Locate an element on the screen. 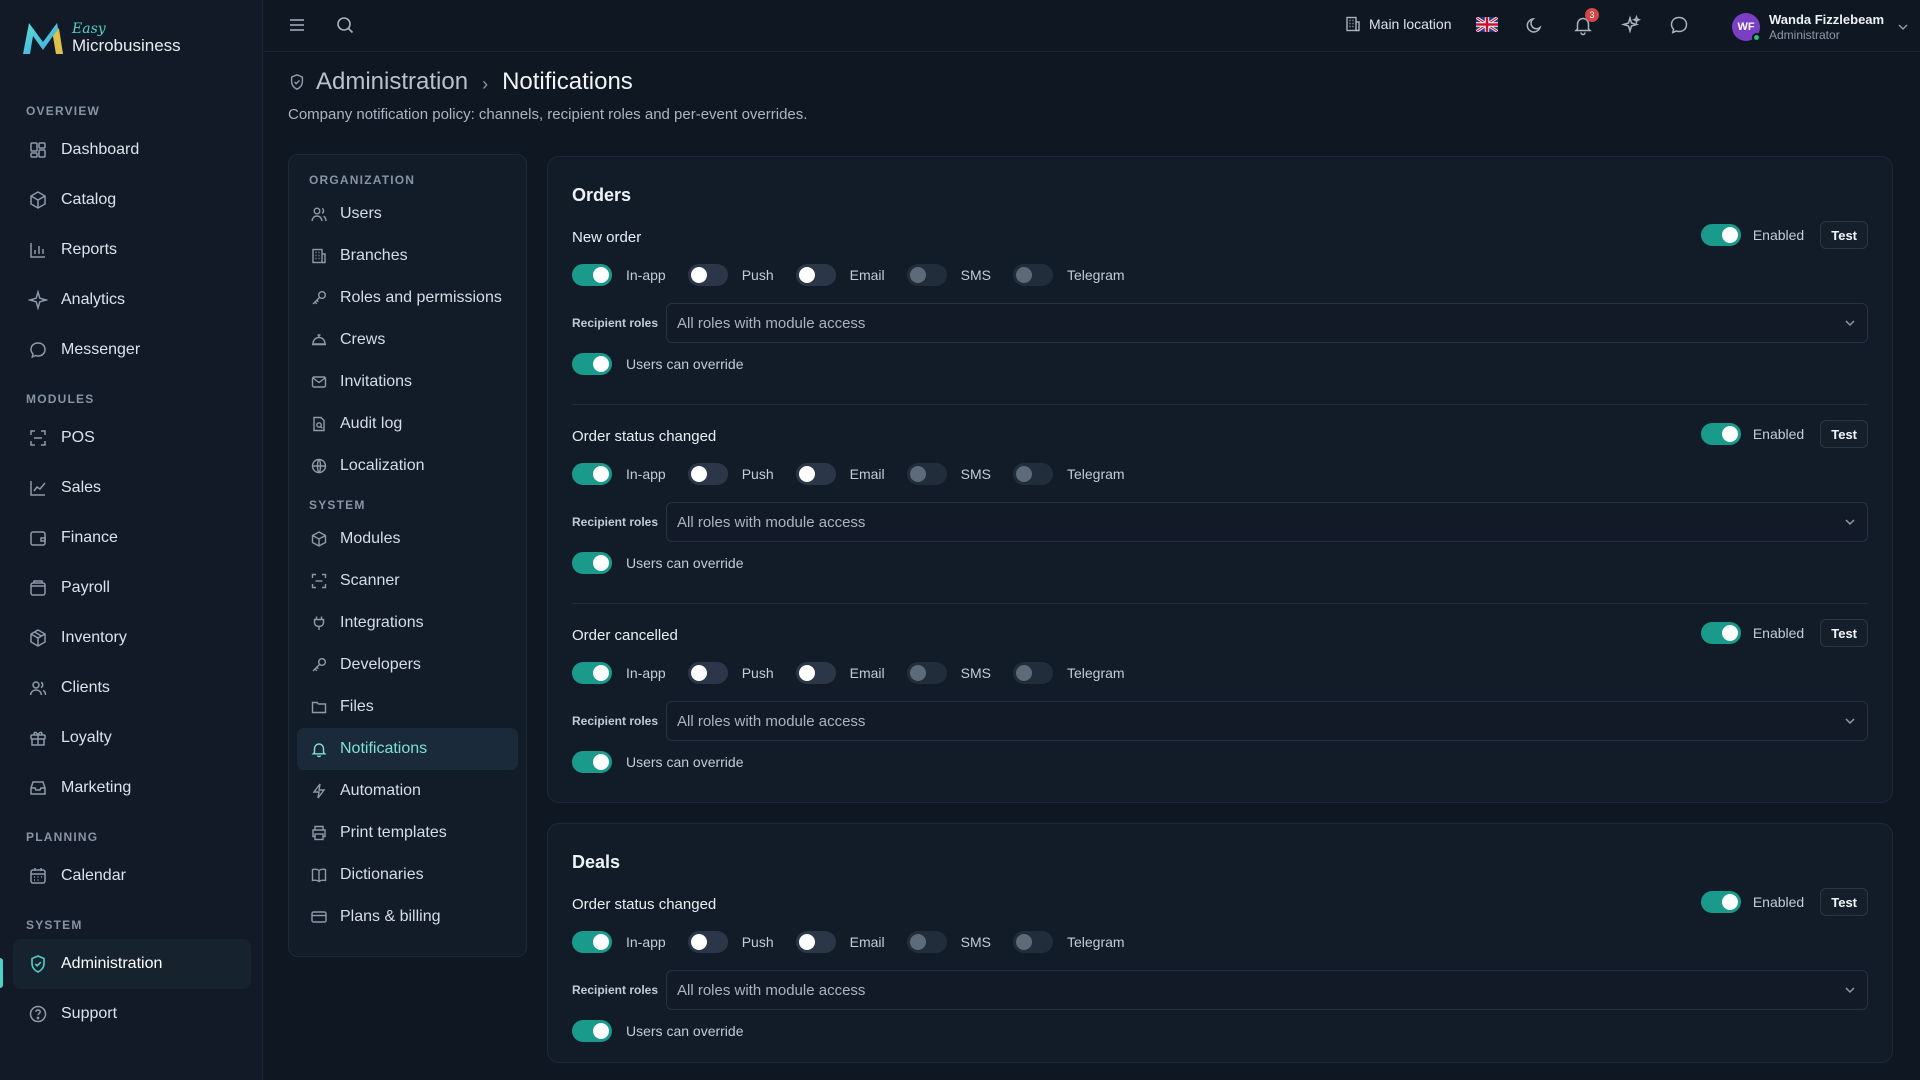 Image resolution: width=1920 pixels, height=1080 pixels. uk-flag-icon is located at coordinates (1487, 24).